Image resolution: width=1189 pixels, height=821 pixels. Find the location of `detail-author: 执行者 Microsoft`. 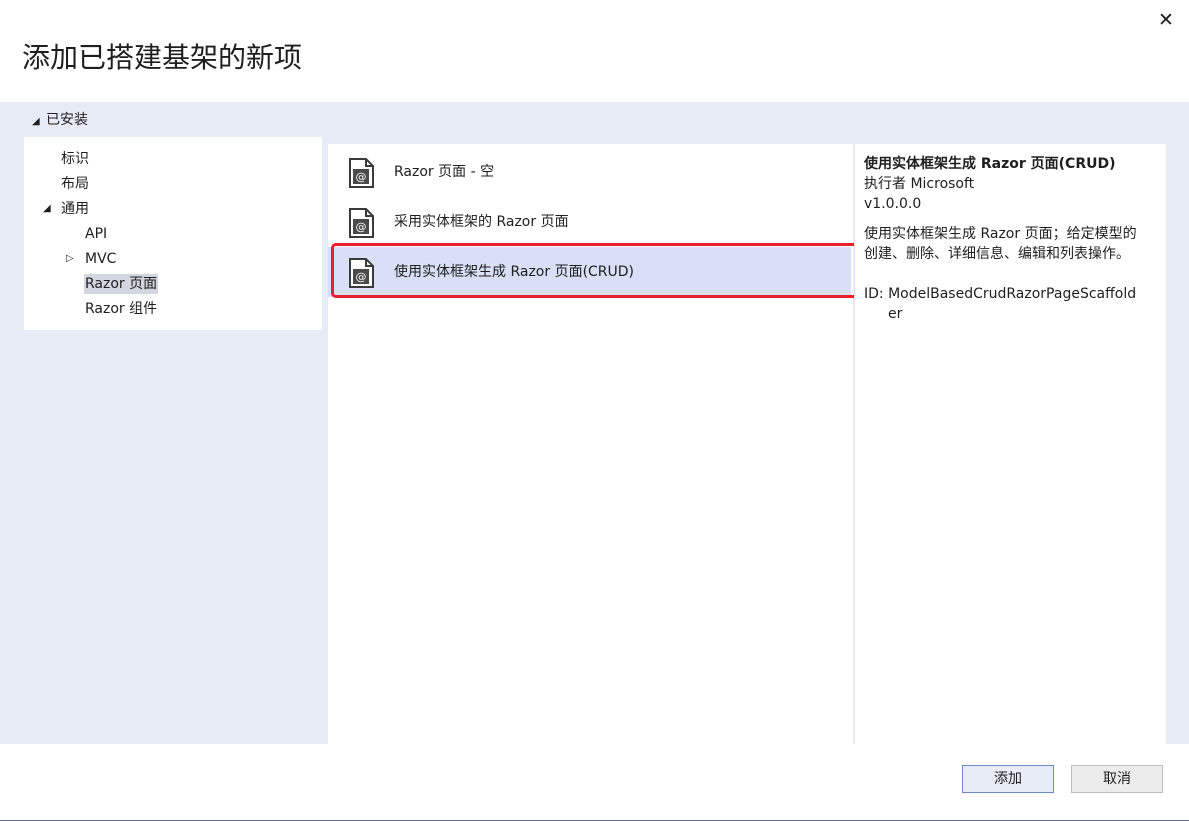

detail-author: 执行者 Microsoft is located at coordinates (919, 184).